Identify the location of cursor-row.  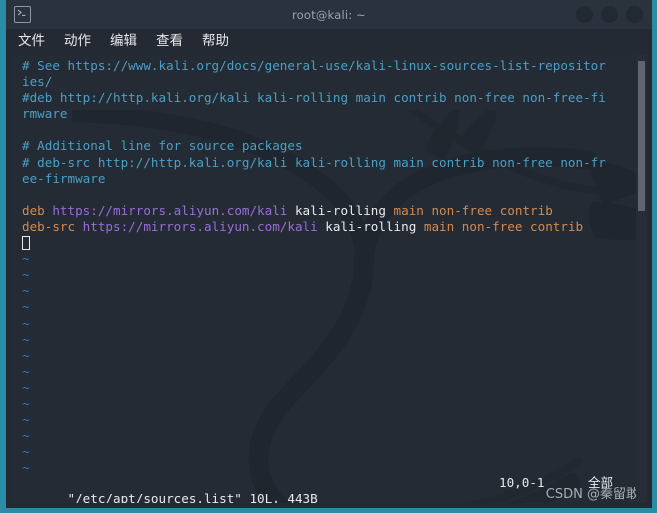
(334, 243).